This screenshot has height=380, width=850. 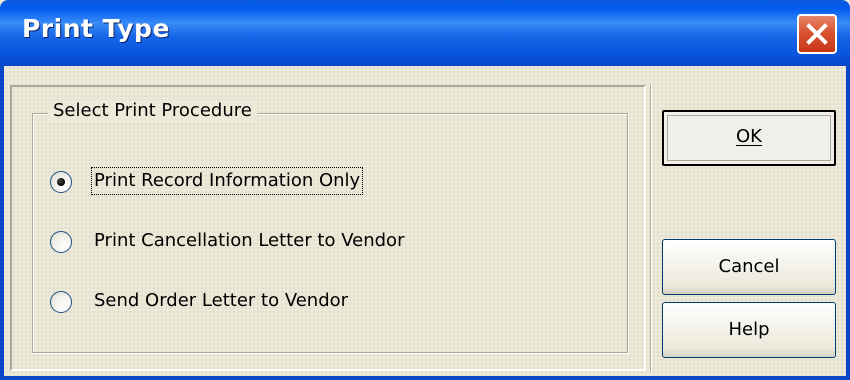 I want to click on close-icon, so click(x=817, y=34).